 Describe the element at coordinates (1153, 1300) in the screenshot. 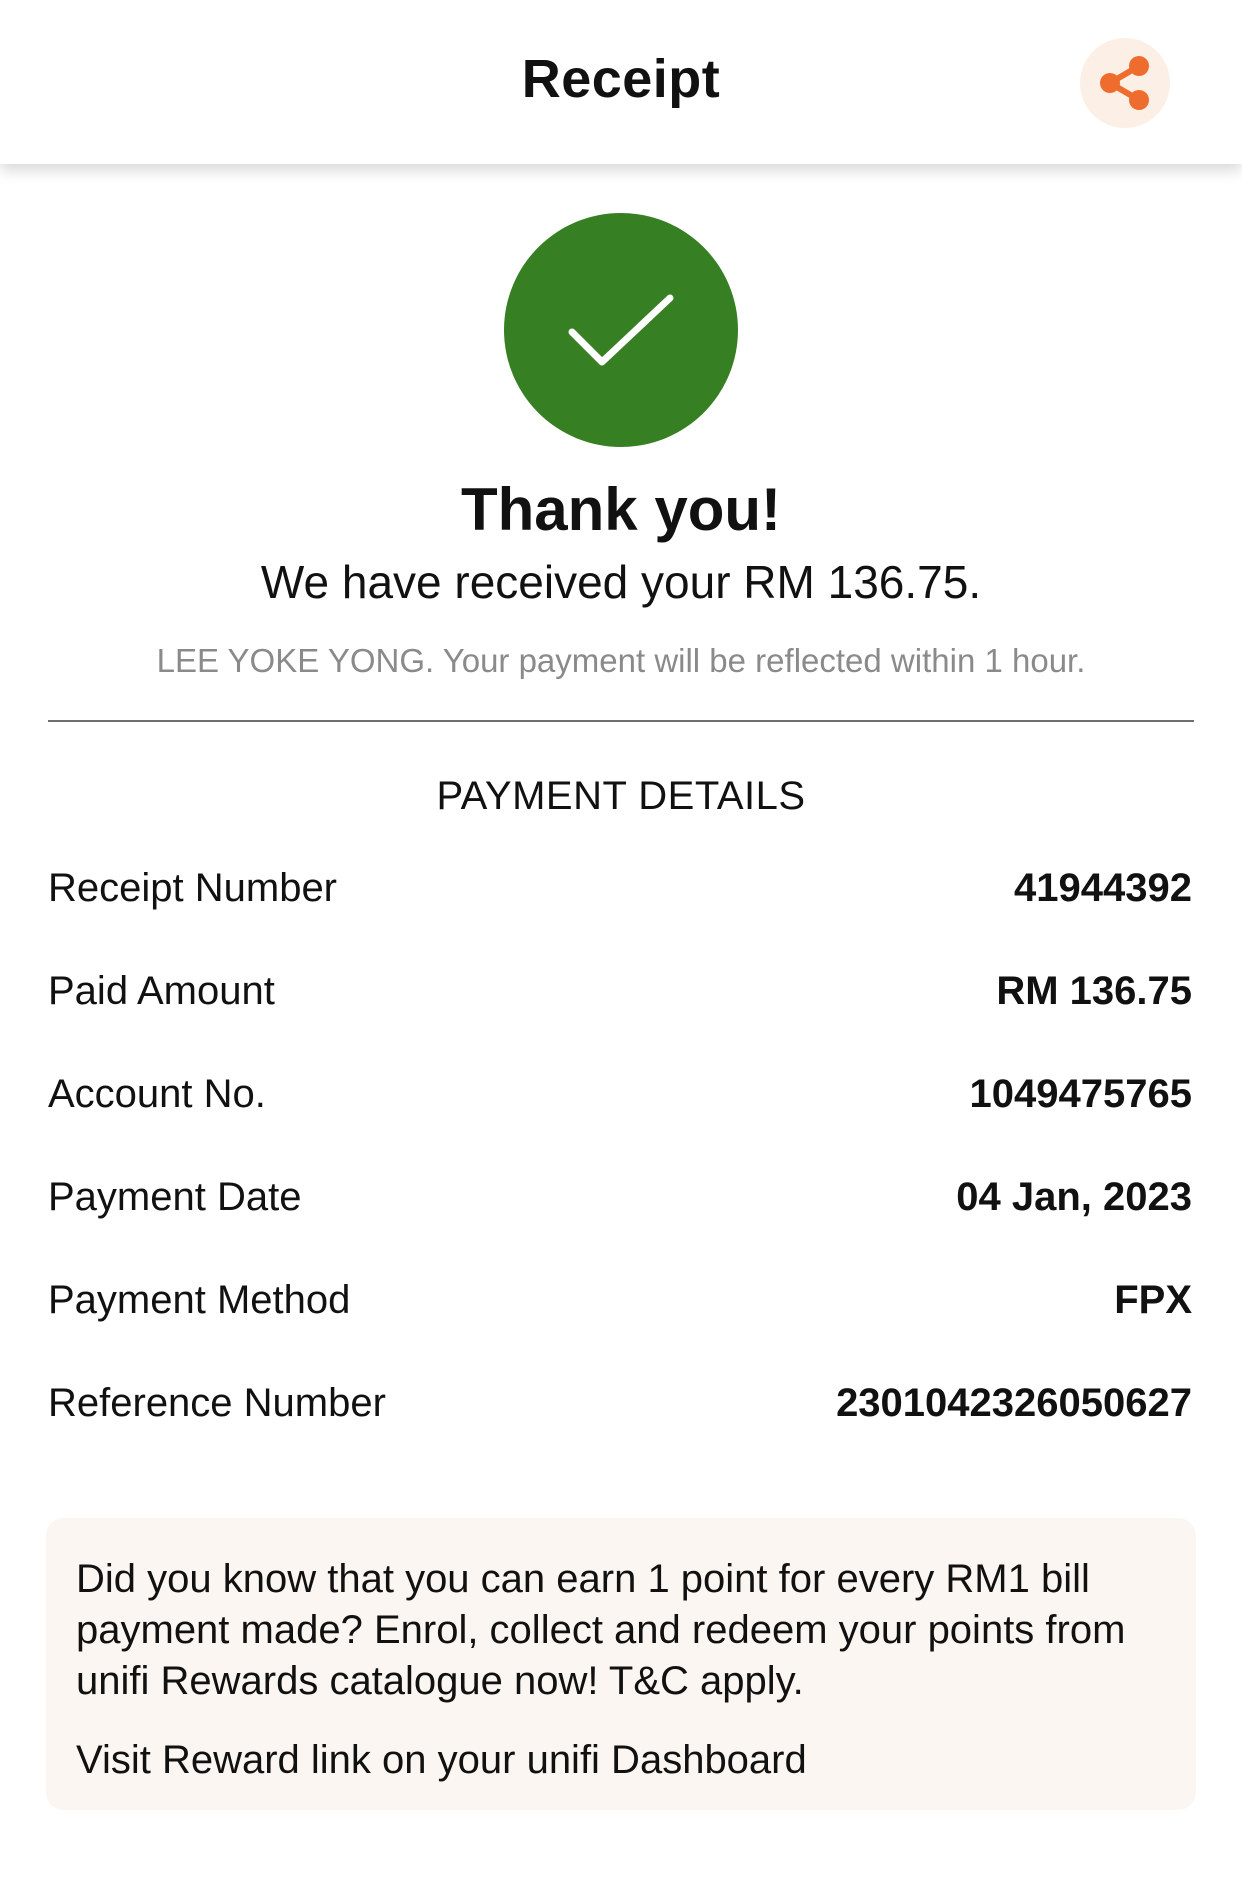

I see `detail-value: FPX` at that location.